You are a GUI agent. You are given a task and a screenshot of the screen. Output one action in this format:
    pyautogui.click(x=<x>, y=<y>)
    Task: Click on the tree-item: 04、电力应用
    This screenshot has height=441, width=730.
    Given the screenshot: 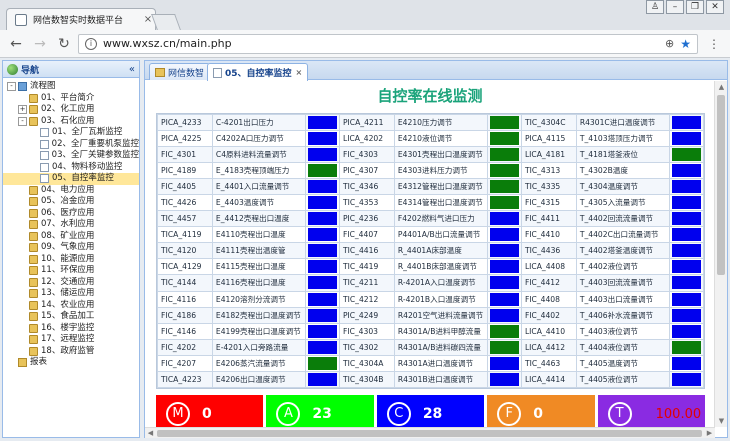 What is the action you would take?
    pyautogui.click(x=71, y=191)
    